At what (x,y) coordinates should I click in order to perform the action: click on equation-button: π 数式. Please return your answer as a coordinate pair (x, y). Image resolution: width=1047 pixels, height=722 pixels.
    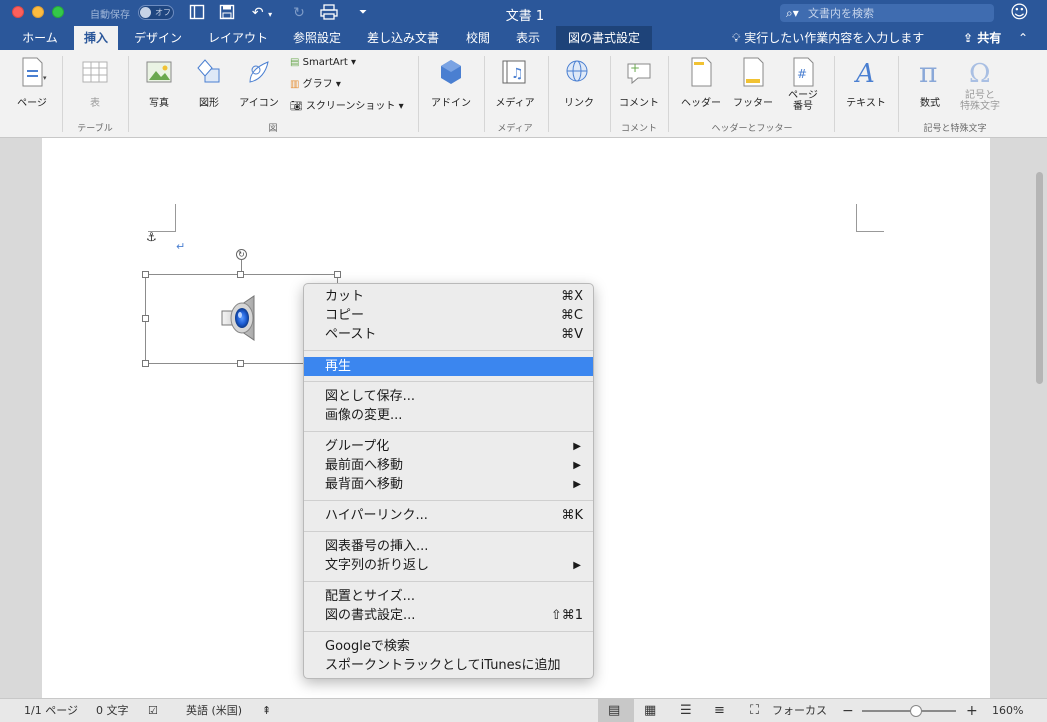
    Looking at the image, I should click on (930, 82).